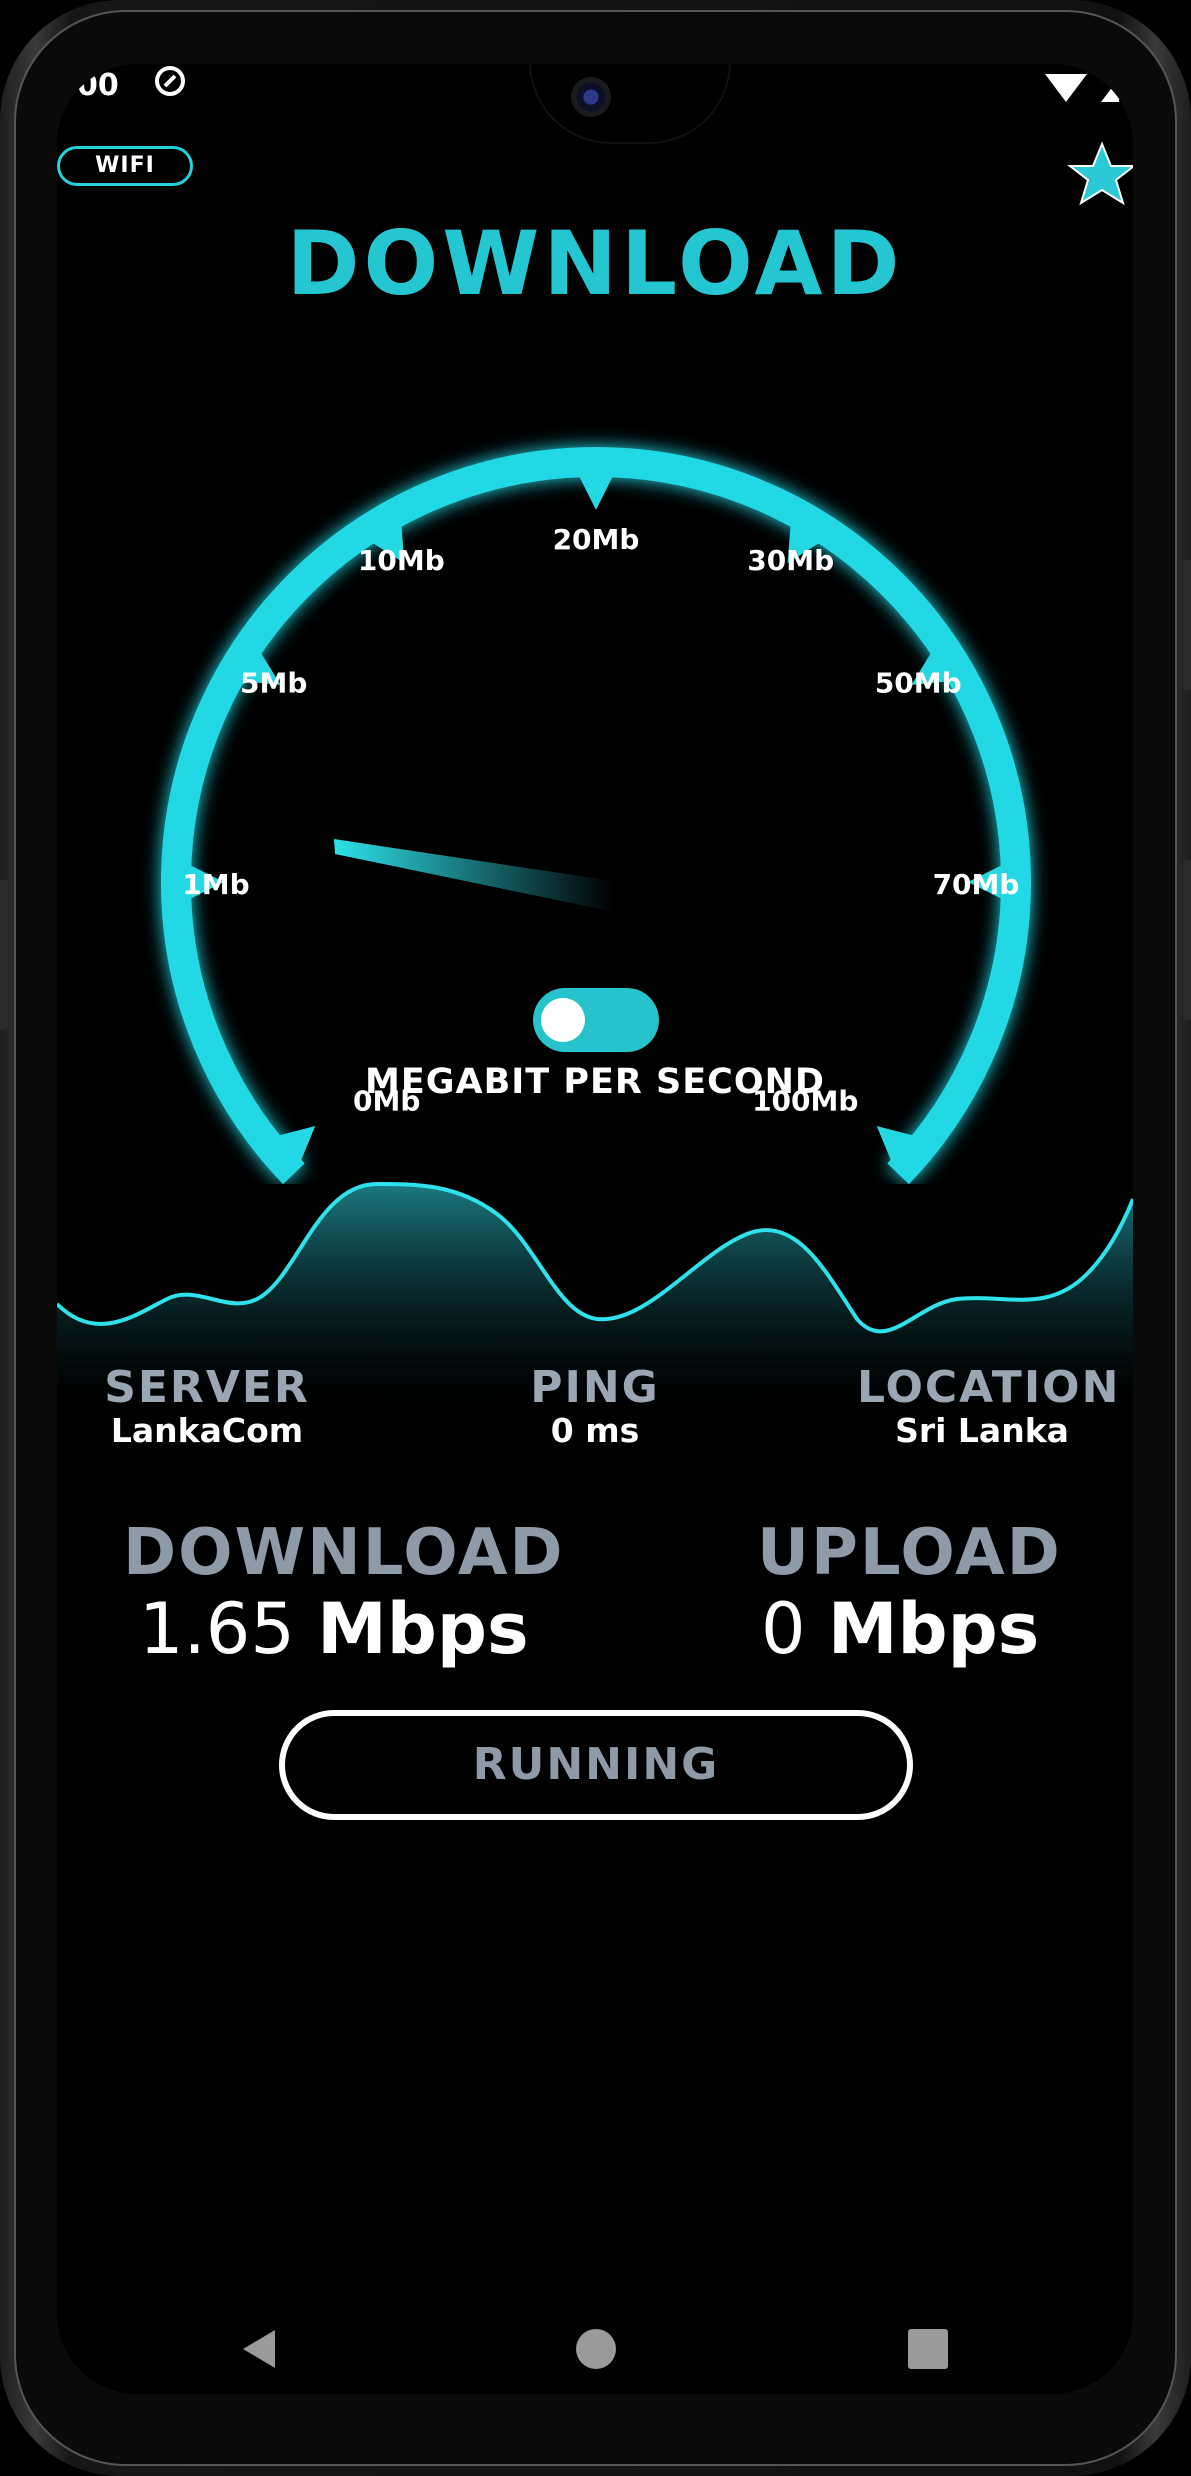 The image size is (1191, 2476). What do you see at coordinates (473, 875) in the screenshot?
I see `gauge-needle` at bounding box center [473, 875].